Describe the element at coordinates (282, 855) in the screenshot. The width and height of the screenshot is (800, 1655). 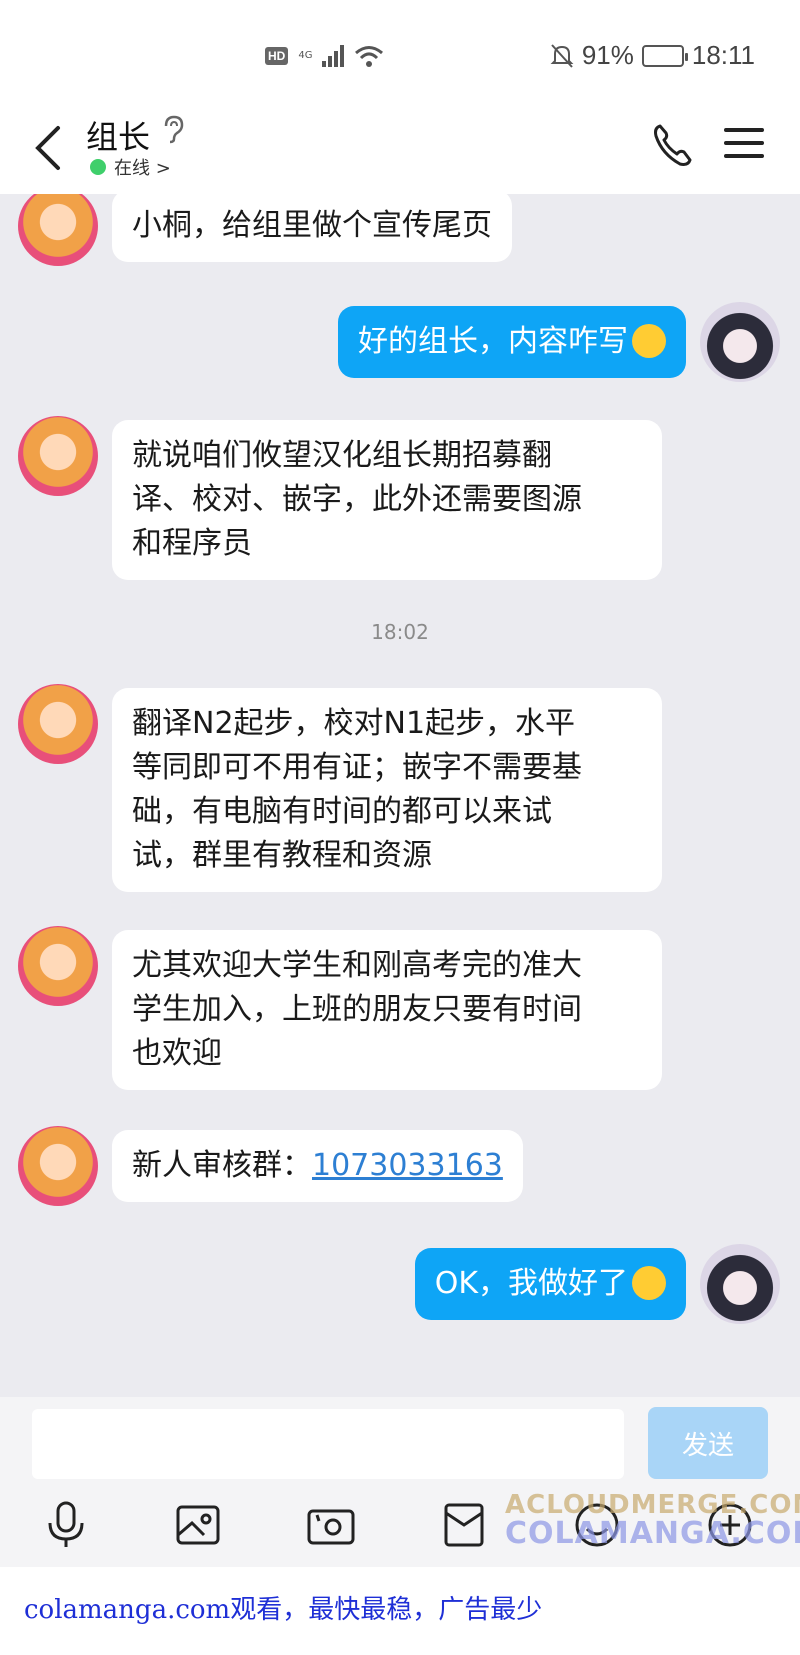
I see `message-line: 试，群里有教程和资源` at that location.